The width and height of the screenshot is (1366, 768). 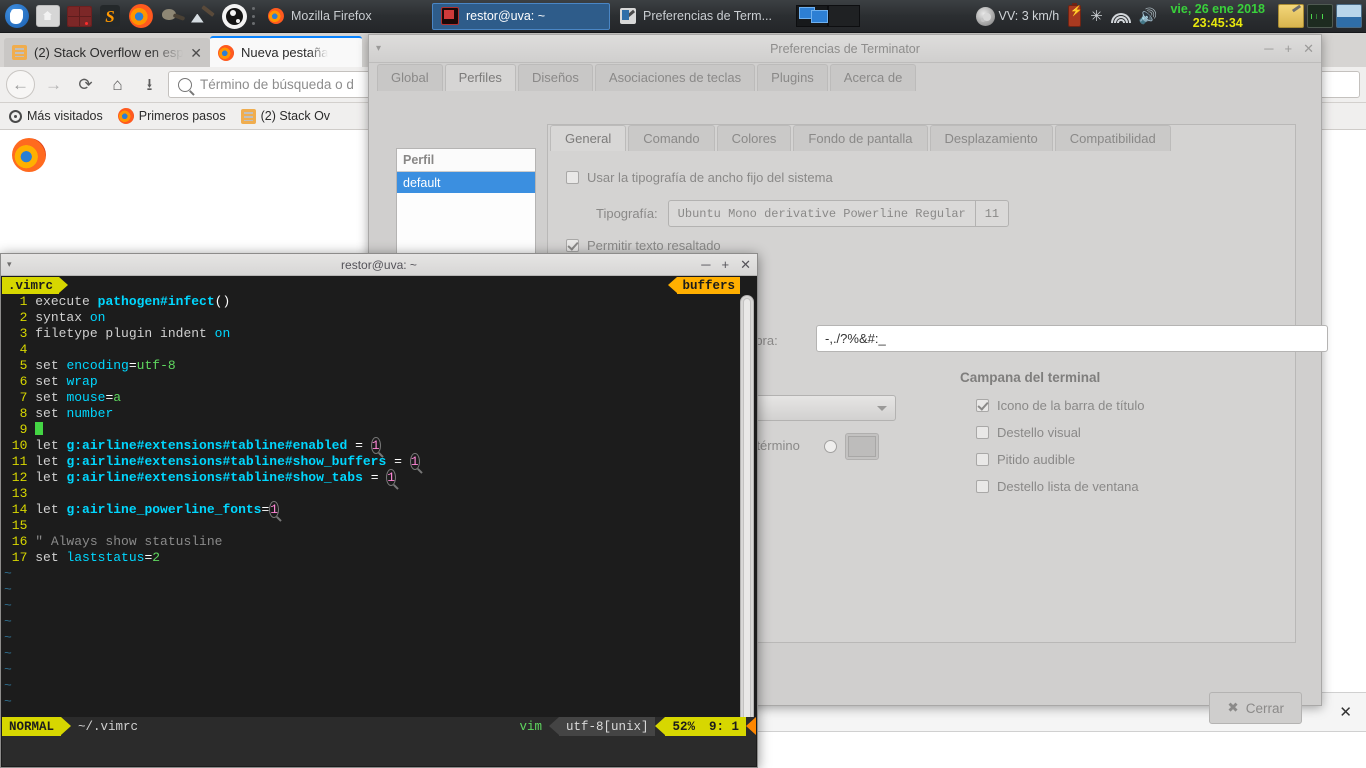 I want to click on file-manager-launcher, so click(x=48, y=16).